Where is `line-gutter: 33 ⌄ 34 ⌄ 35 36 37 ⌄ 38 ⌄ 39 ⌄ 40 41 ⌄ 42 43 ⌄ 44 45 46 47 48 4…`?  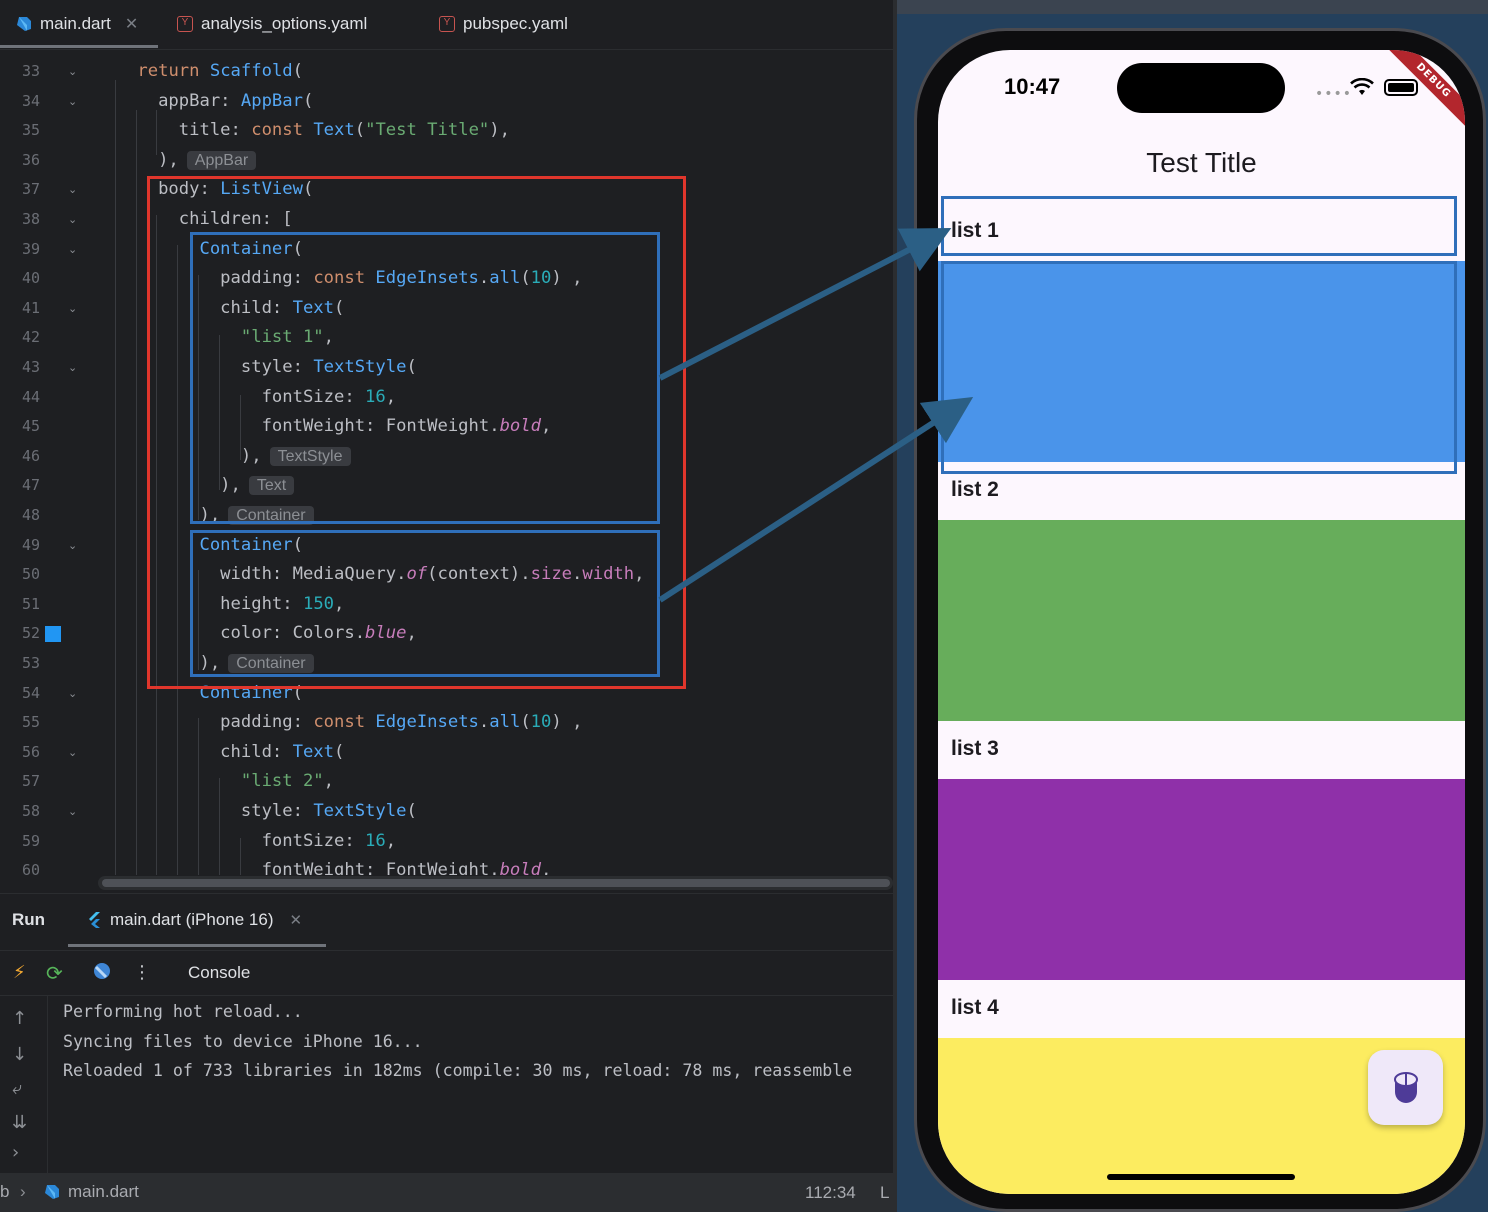
line-gutter: 33 ⌄ 34 ⌄ 35 36 37 ⌄ 38 ⌄ 39 ⌄ 40 41 ⌄ 42 43 ⌄ 44 45 46 47 48 4… is located at coordinates (47, 462).